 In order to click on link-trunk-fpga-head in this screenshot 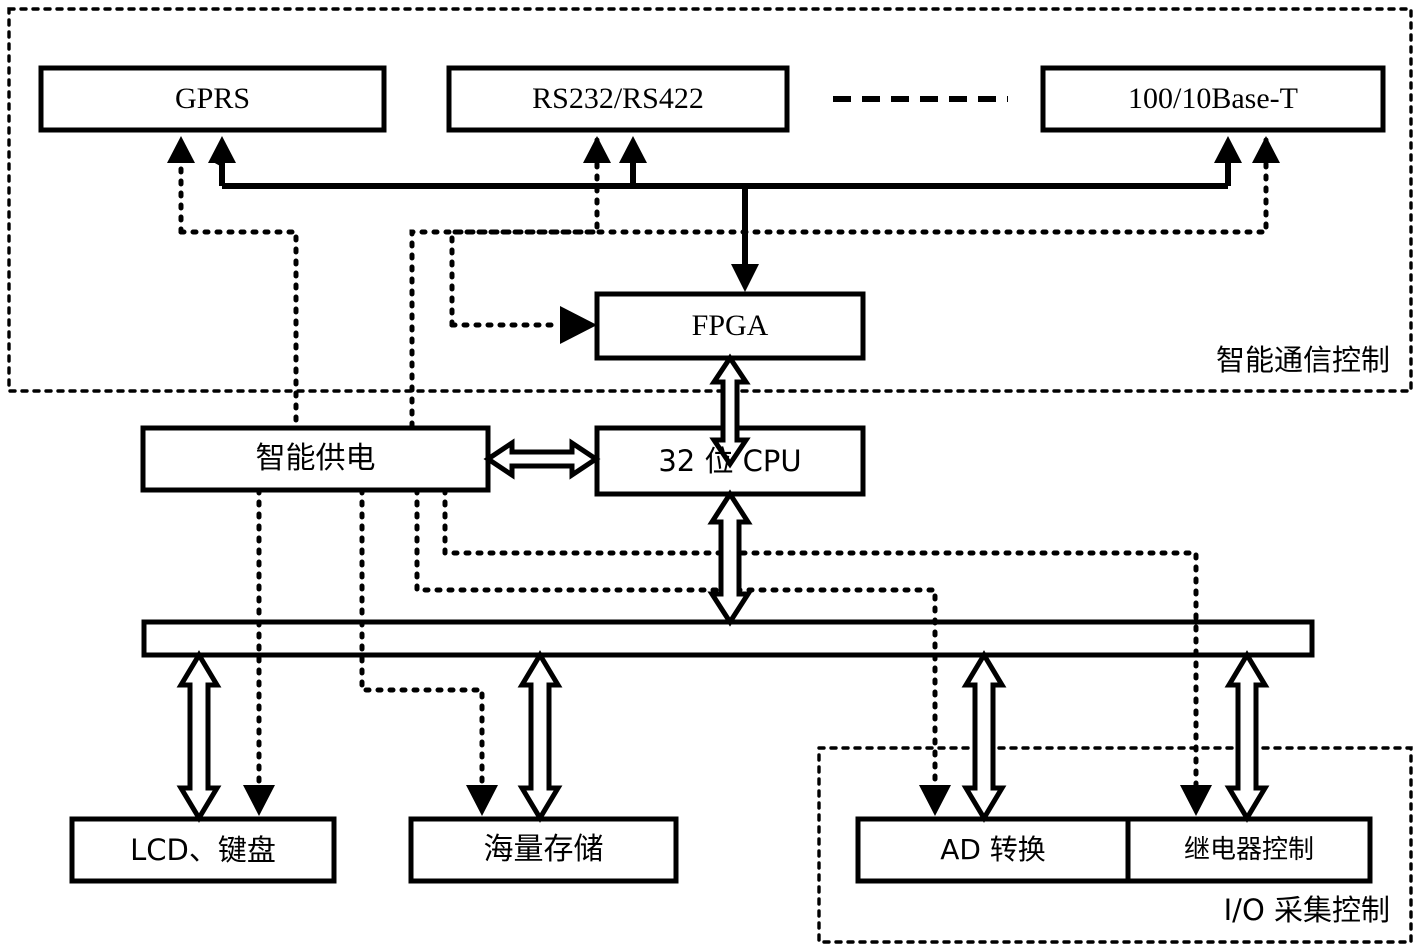, I will do `click(745, 278)`.